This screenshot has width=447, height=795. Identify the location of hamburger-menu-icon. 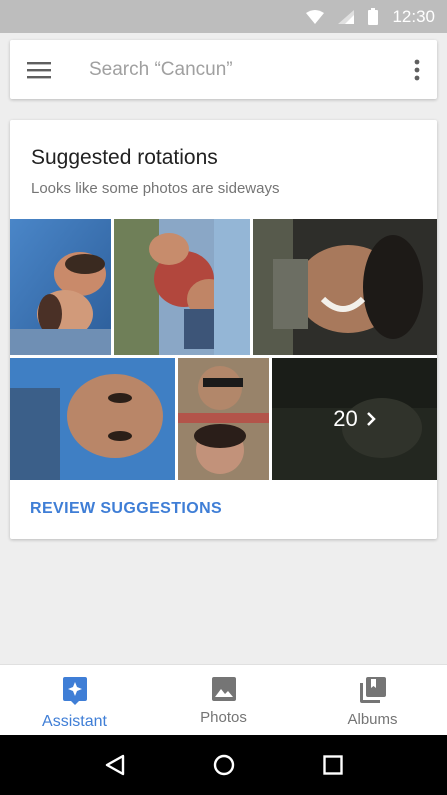
(39, 69).